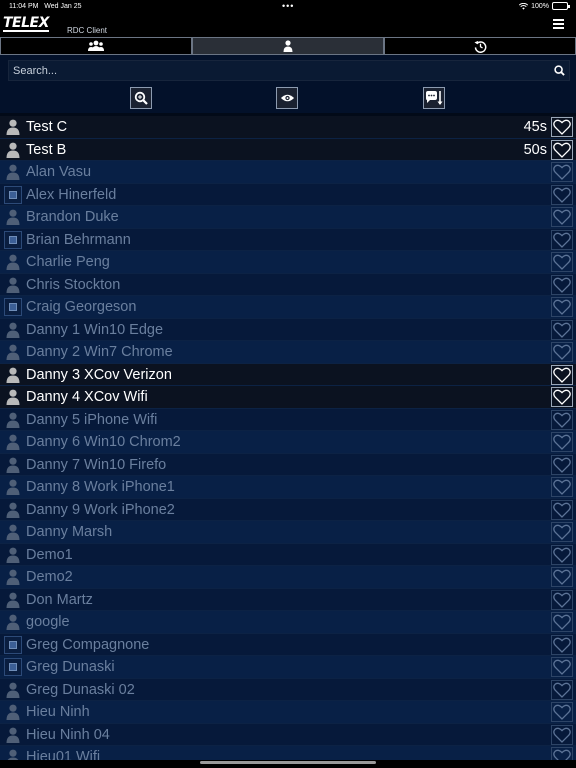 The width and height of the screenshot is (576, 768). What do you see at coordinates (288, 577) in the screenshot?
I see `user-row: Demo2` at bounding box center [288, 577].